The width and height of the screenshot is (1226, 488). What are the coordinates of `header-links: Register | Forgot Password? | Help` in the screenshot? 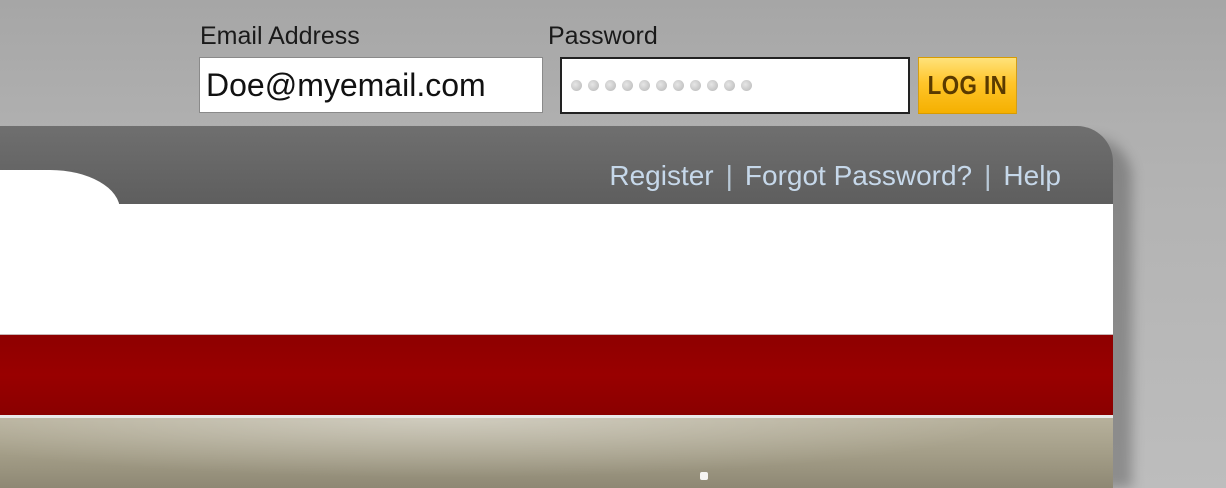 It's located at (835, 176).